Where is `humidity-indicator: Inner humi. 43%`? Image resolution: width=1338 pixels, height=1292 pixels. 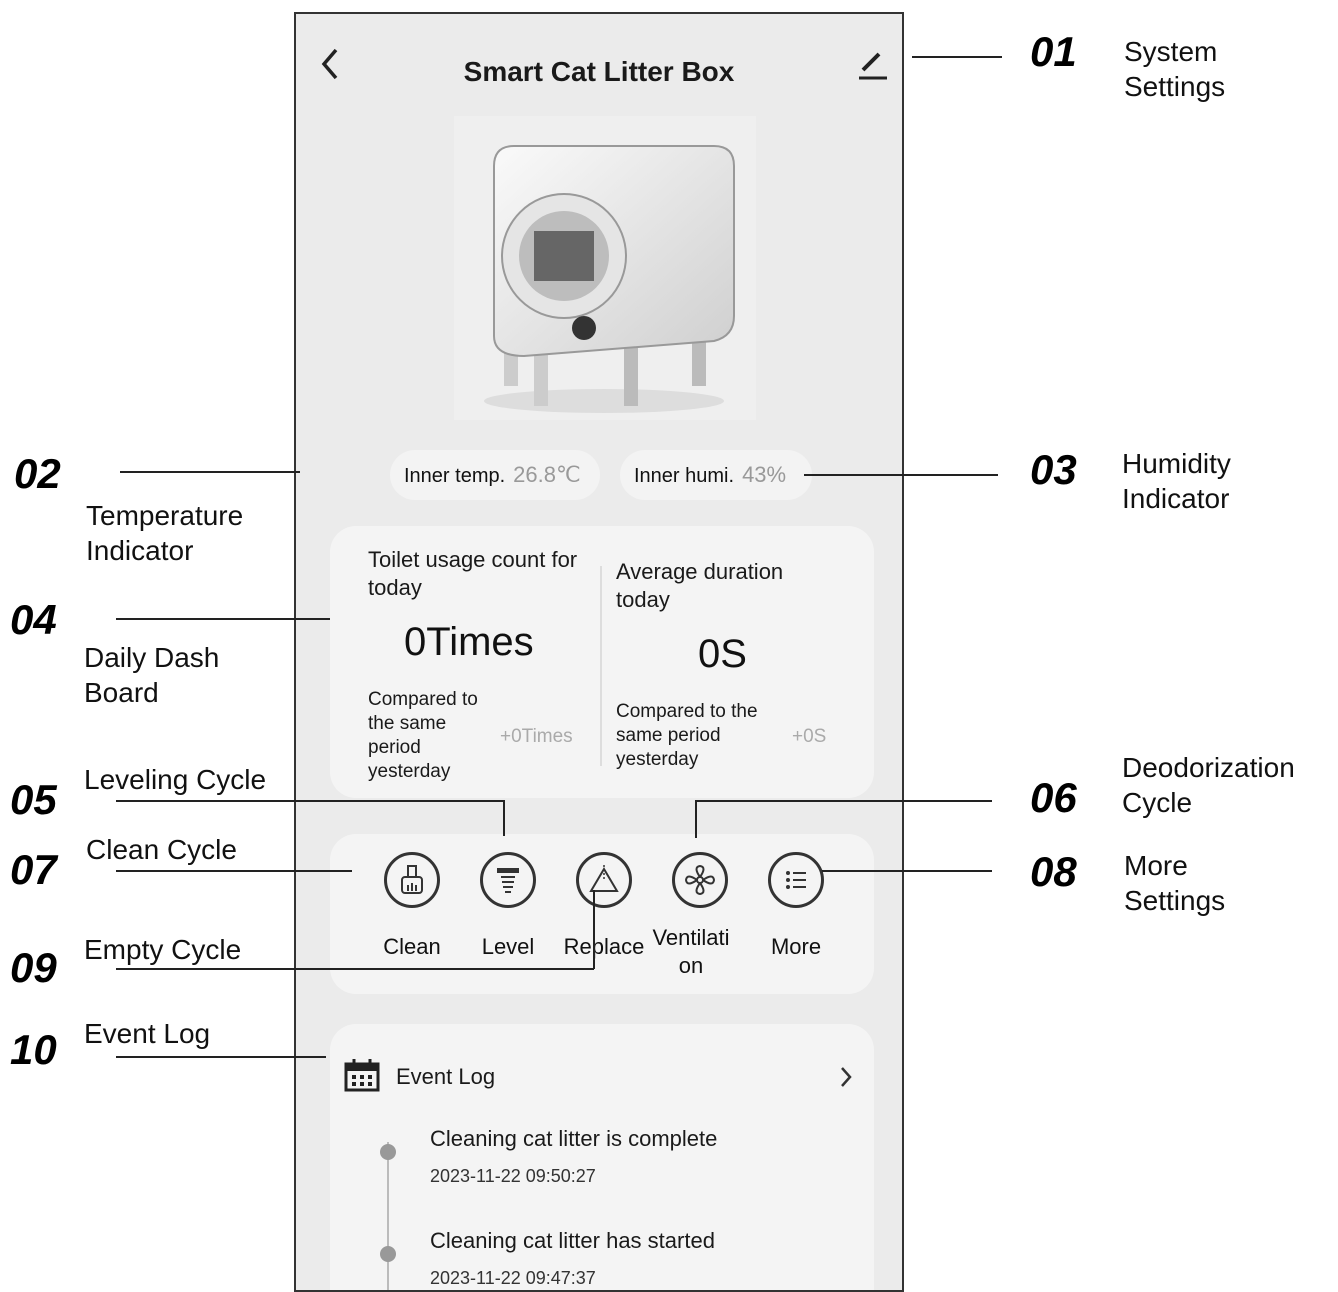 humidity-indicator: Inner humi. 43% is located at coordinates (716, 475).